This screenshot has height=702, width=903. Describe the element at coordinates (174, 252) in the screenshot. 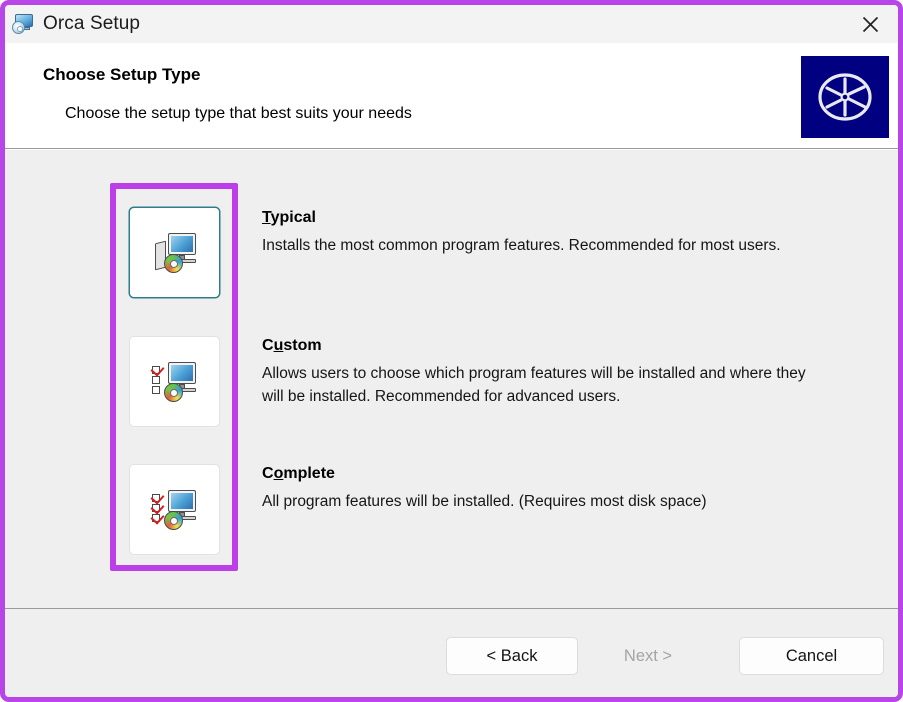

I see `computer-cd-icon` at that location.